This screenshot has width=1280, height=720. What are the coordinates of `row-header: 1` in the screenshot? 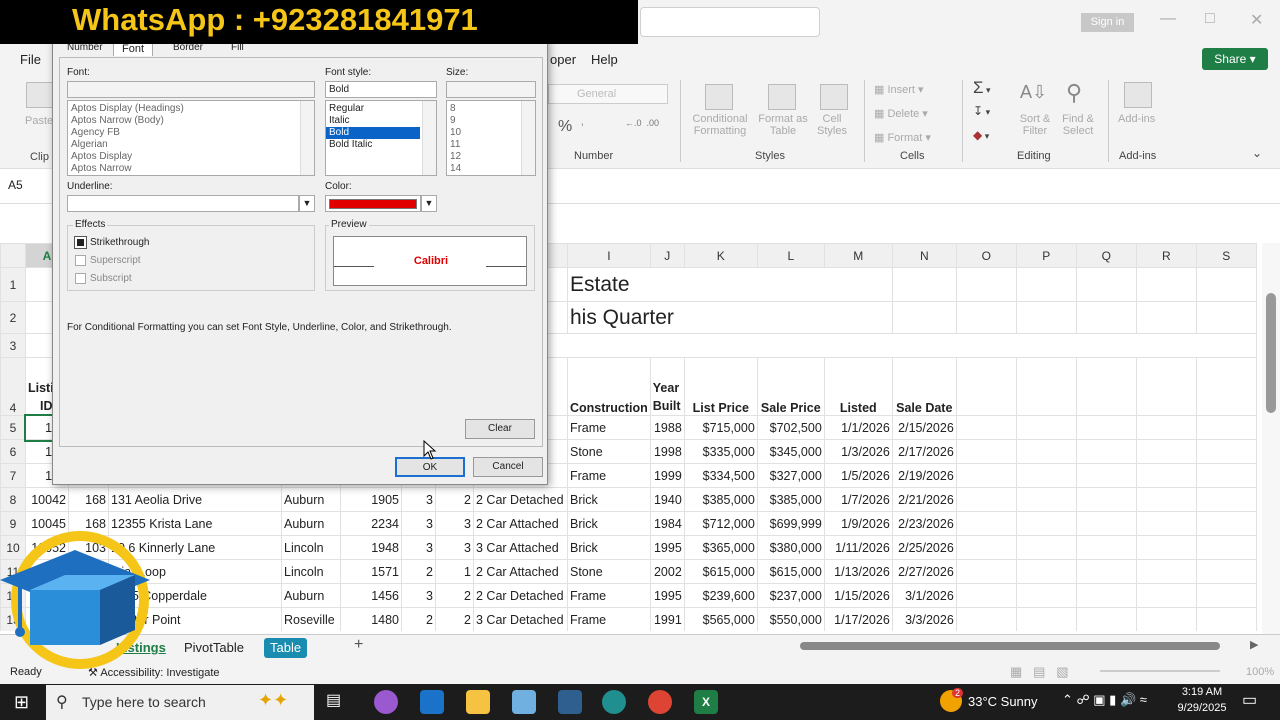 It's located at (13, 284).